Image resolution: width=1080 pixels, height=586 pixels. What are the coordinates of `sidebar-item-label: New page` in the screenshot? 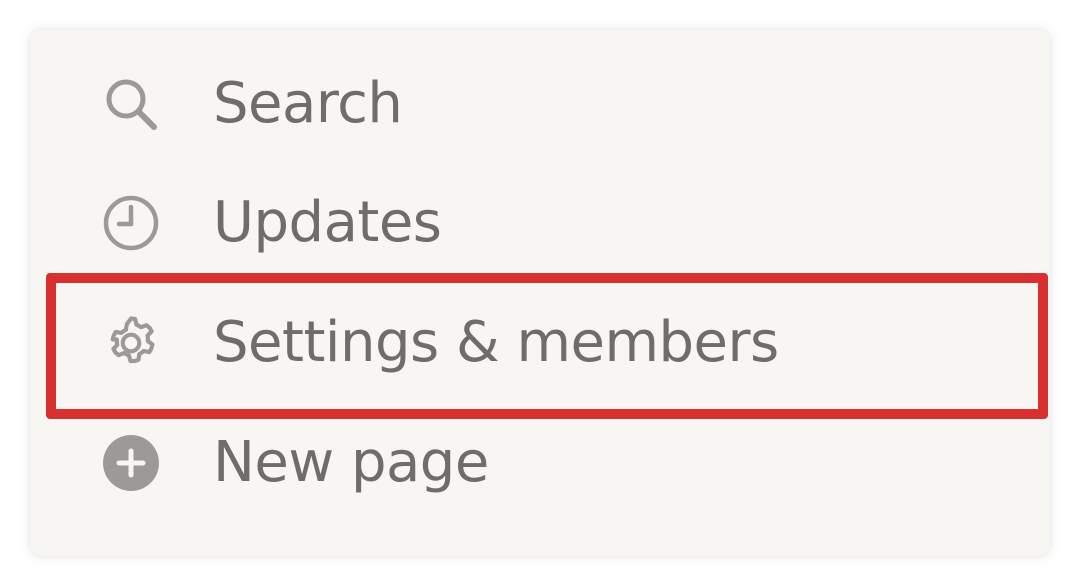 It's located at (351, 462).